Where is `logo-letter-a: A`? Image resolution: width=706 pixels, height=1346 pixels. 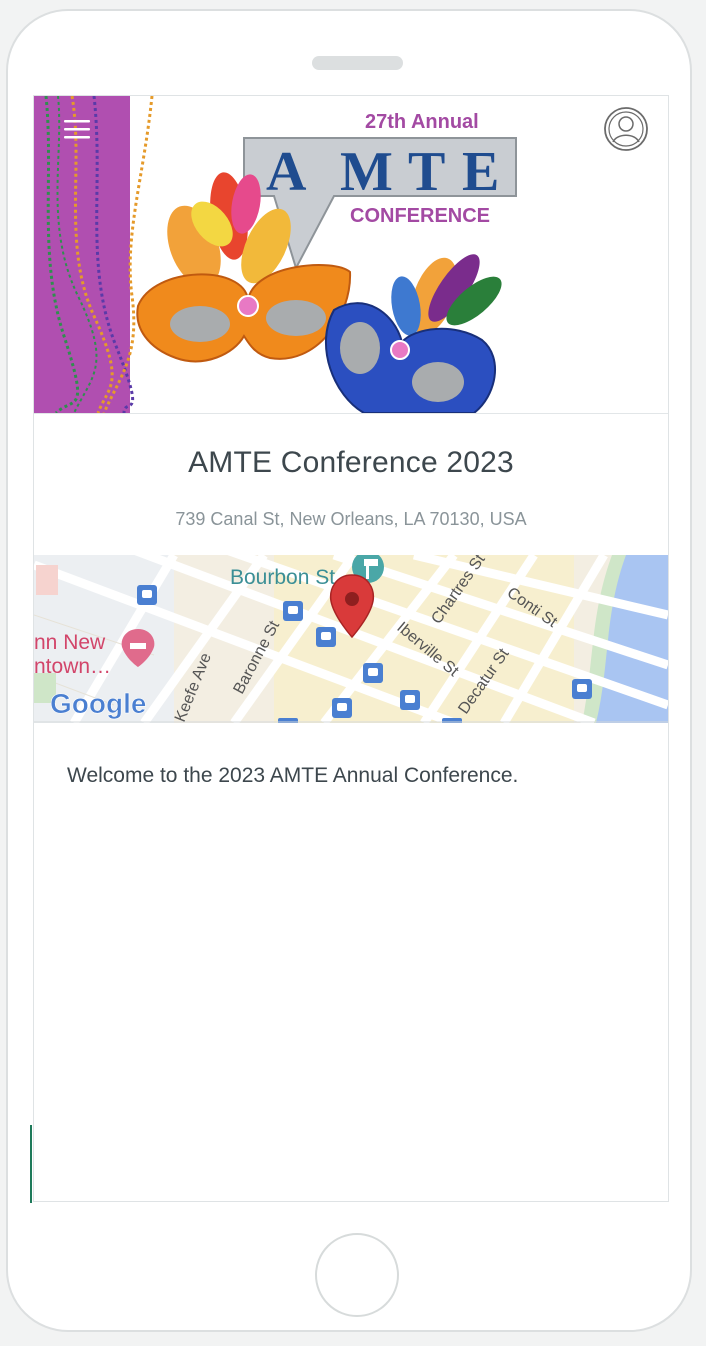 logo-letter-a: A is located at coordinates (286, 172).